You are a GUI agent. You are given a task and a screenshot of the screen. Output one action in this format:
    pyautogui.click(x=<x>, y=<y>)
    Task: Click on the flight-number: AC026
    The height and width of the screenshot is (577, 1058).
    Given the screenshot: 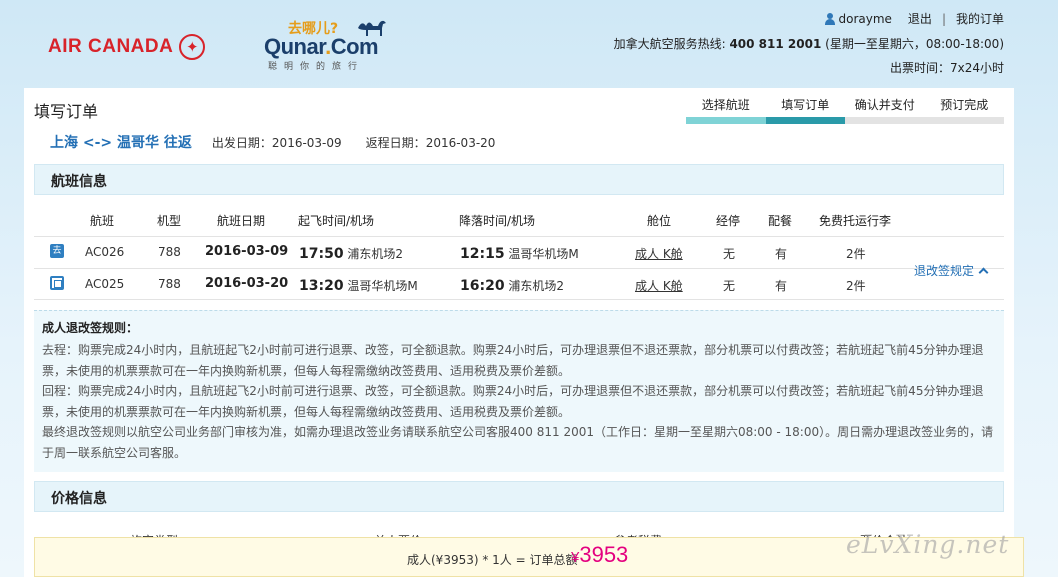 What is the action you would take?
    pyautogui.click(x=105, y=252)
    